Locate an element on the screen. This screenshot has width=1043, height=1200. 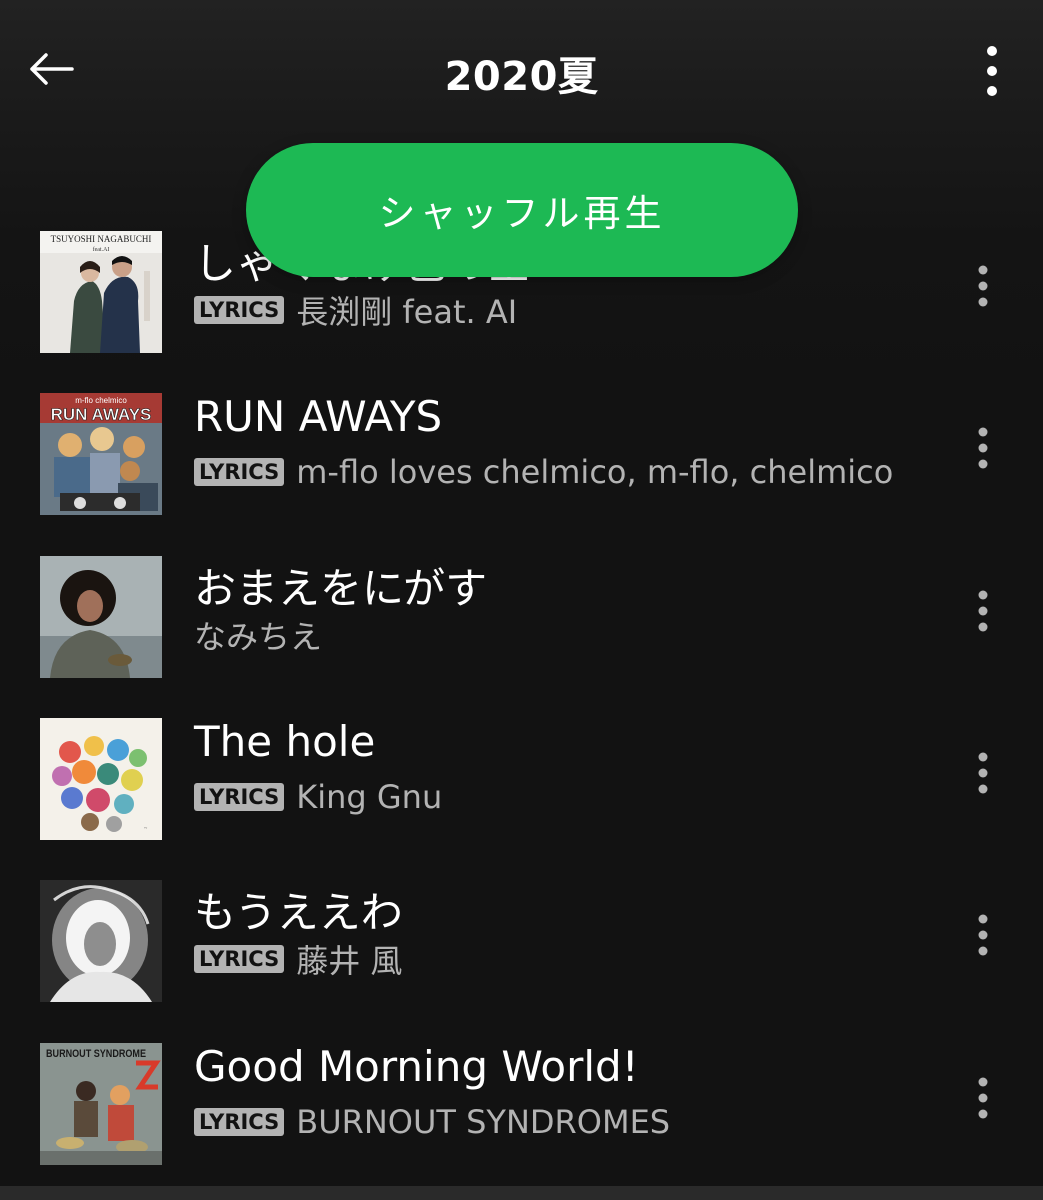
track-meta: LYRICS 藤井 風 is located at coordinates (298, 959).